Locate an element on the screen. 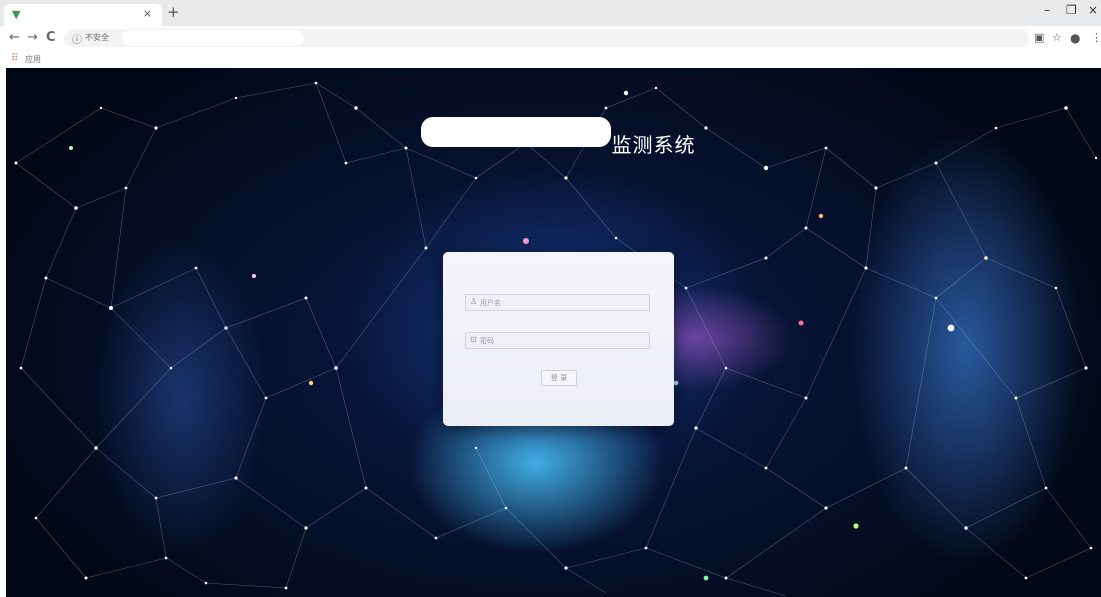 This screenshot has width=1101, height=597. apps-grid-icon: ⠿ is located at coordinates (14, 58).